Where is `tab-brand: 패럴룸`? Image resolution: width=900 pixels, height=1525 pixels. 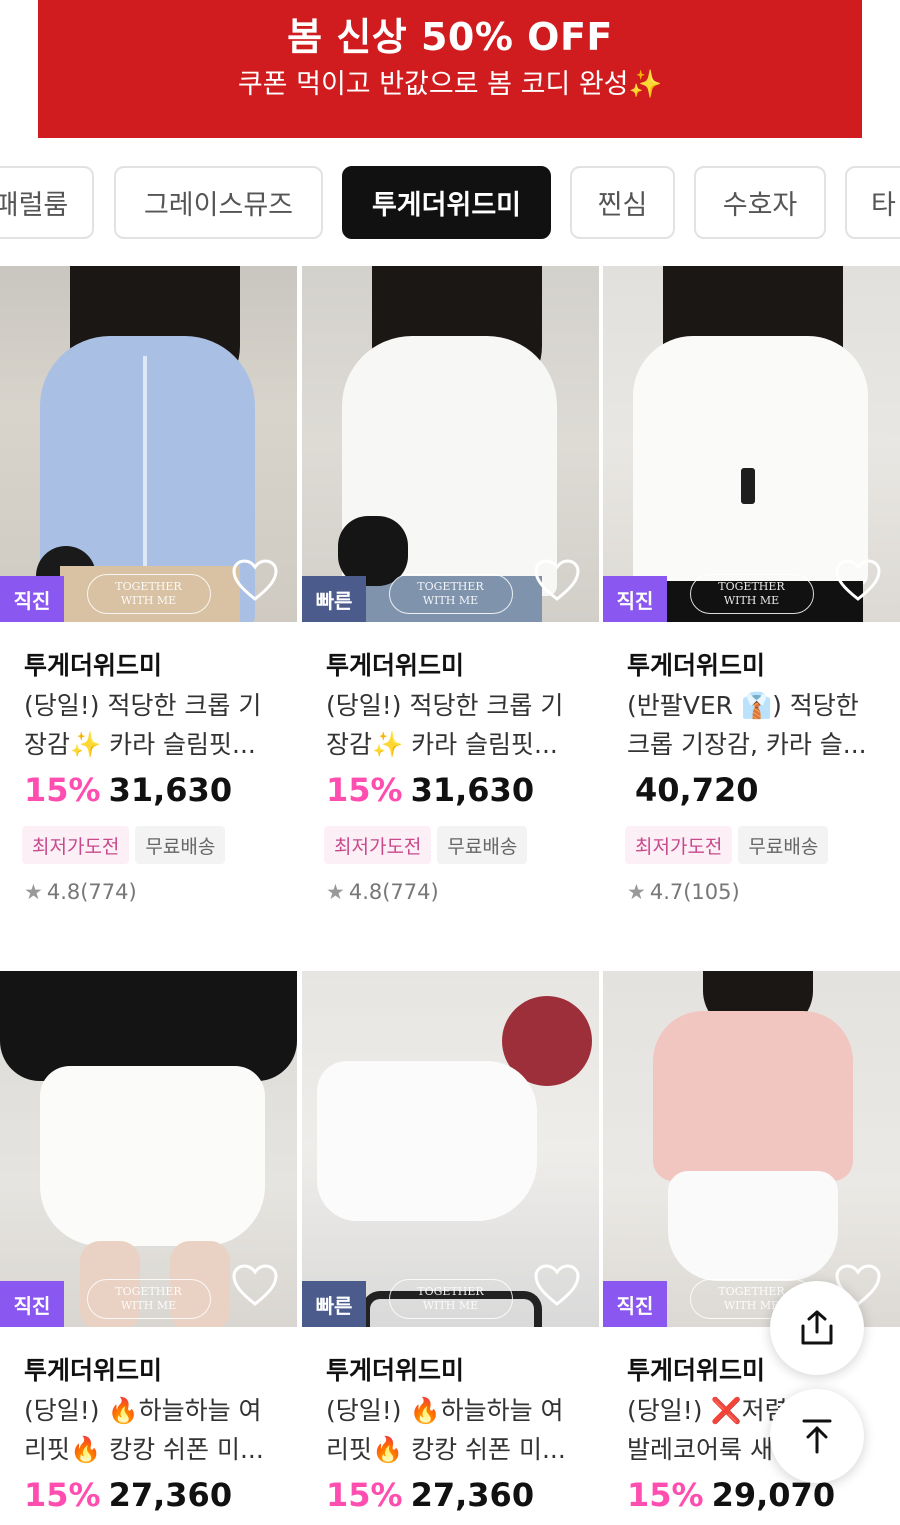 tab-brand: 패럴룸 is located at coordinates (47, 202).